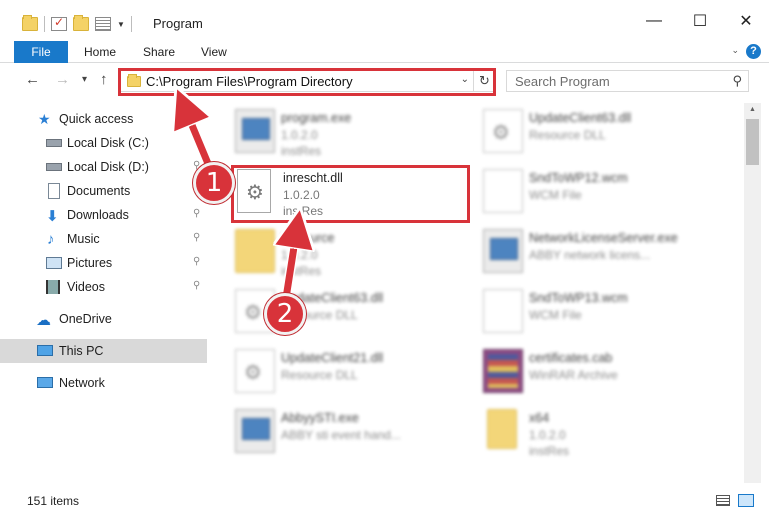 The image size is (769, 527). I want to click on sidebar-item-quick-access: ★ Quick access, so click(103, 119).